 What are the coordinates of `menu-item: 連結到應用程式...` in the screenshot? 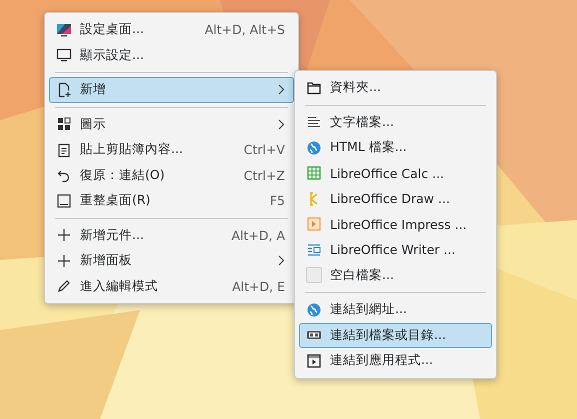 It's located at (395, 361).